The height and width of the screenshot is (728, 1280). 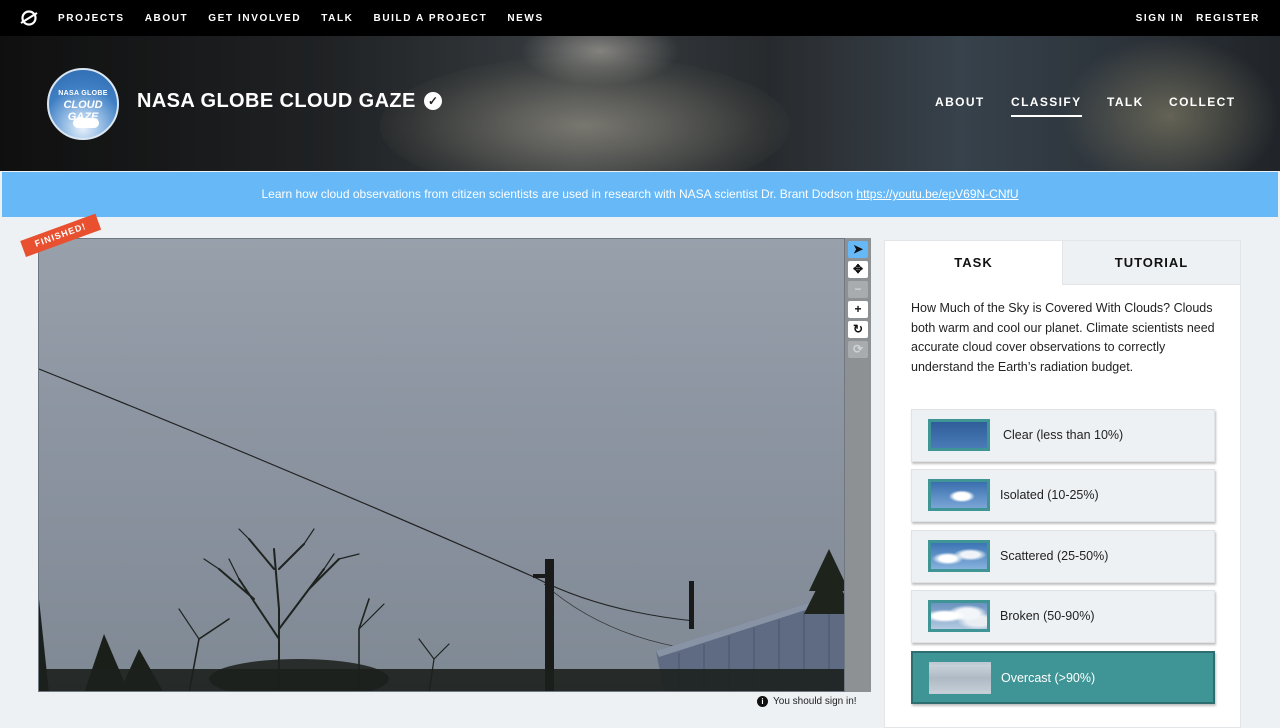 What do you see at coordinates (960, 102) in the screenshot?
I see `project-nav-about: ABOUT` at bounding box center [960, 102].